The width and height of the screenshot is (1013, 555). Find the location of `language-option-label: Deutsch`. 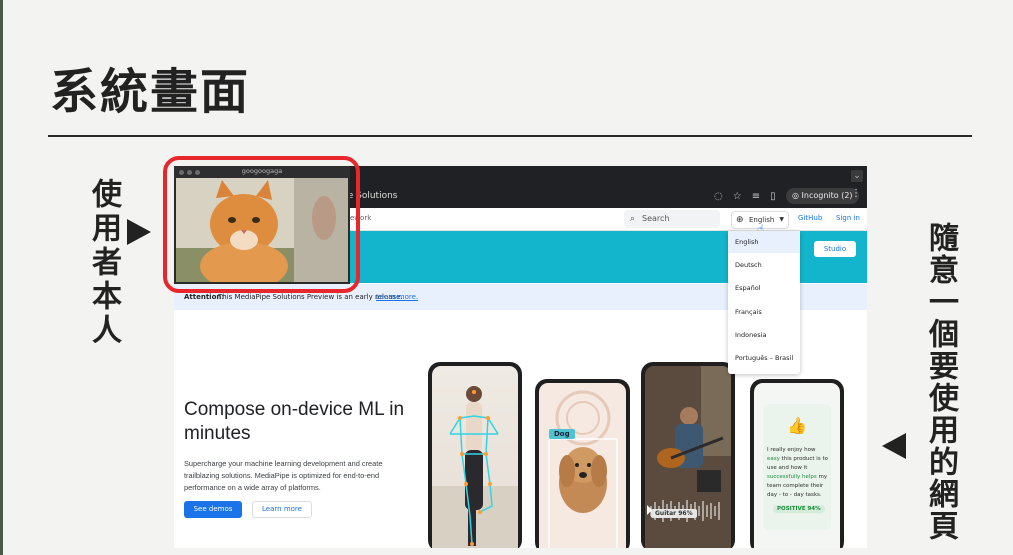

language-option-label: Deutsch is located at coordinates (748, 265).